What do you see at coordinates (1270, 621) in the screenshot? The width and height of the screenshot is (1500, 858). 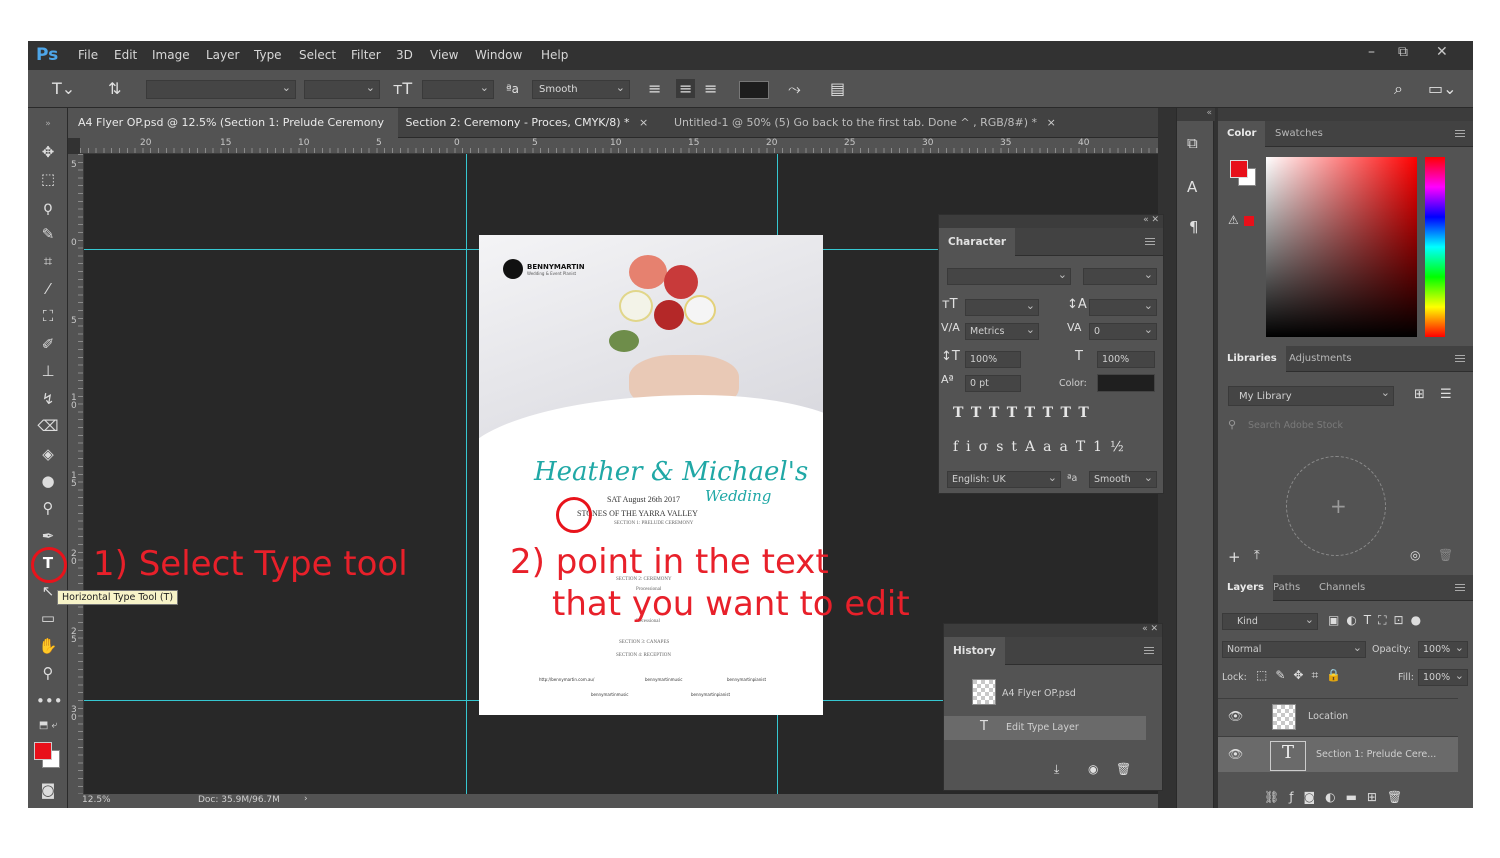 I see `layer-filter-dropdown: Kind` at bounding box center [1270, 621].